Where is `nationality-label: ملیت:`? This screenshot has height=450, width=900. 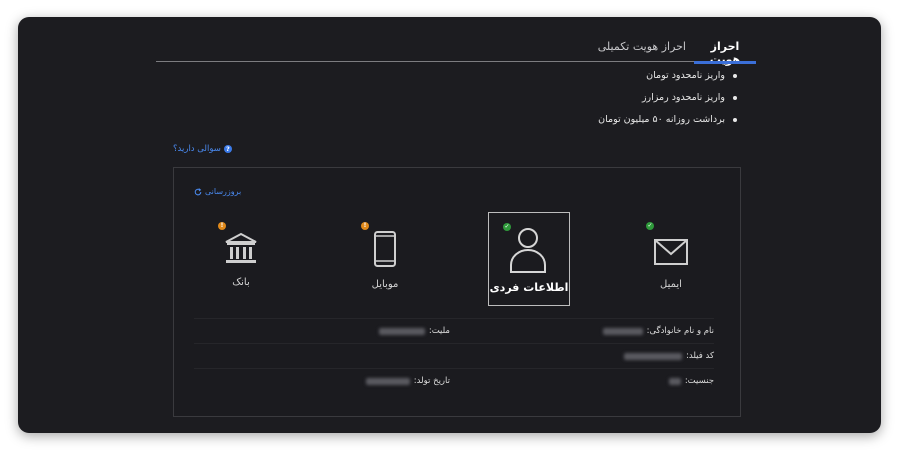
nationality-label: ملیت: is located at coordinates (439, 331).